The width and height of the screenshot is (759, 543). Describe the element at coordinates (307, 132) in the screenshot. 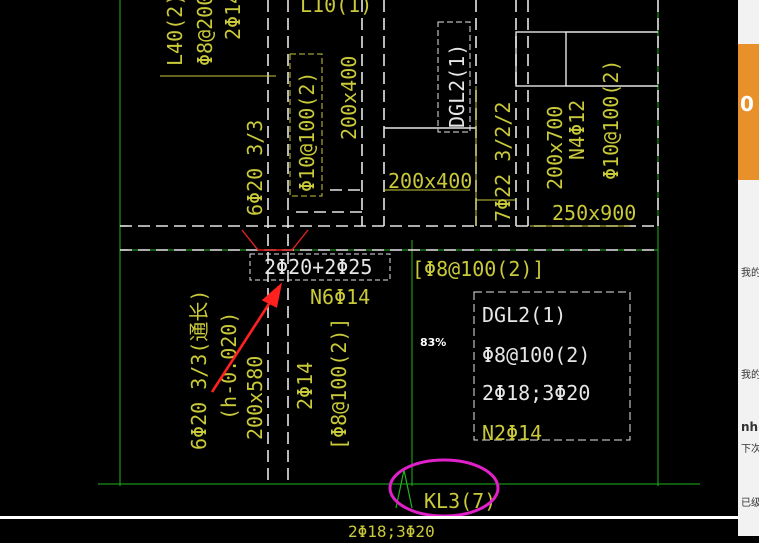

I see `label-stirrup-left: Φ10@100(2)` at that location.